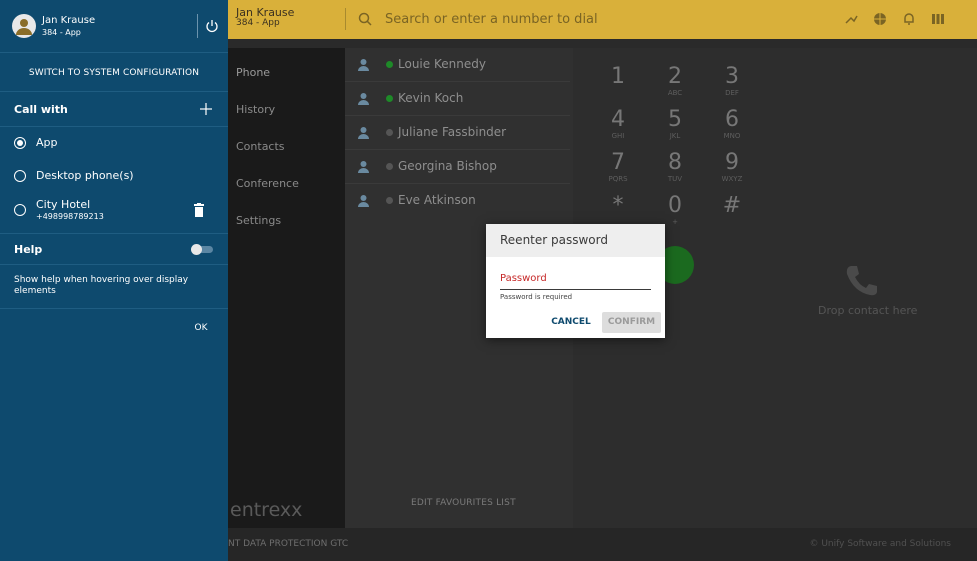 The image size is (977, 561). I want to click on call-option-label: City Hotel, so click(63, 204).